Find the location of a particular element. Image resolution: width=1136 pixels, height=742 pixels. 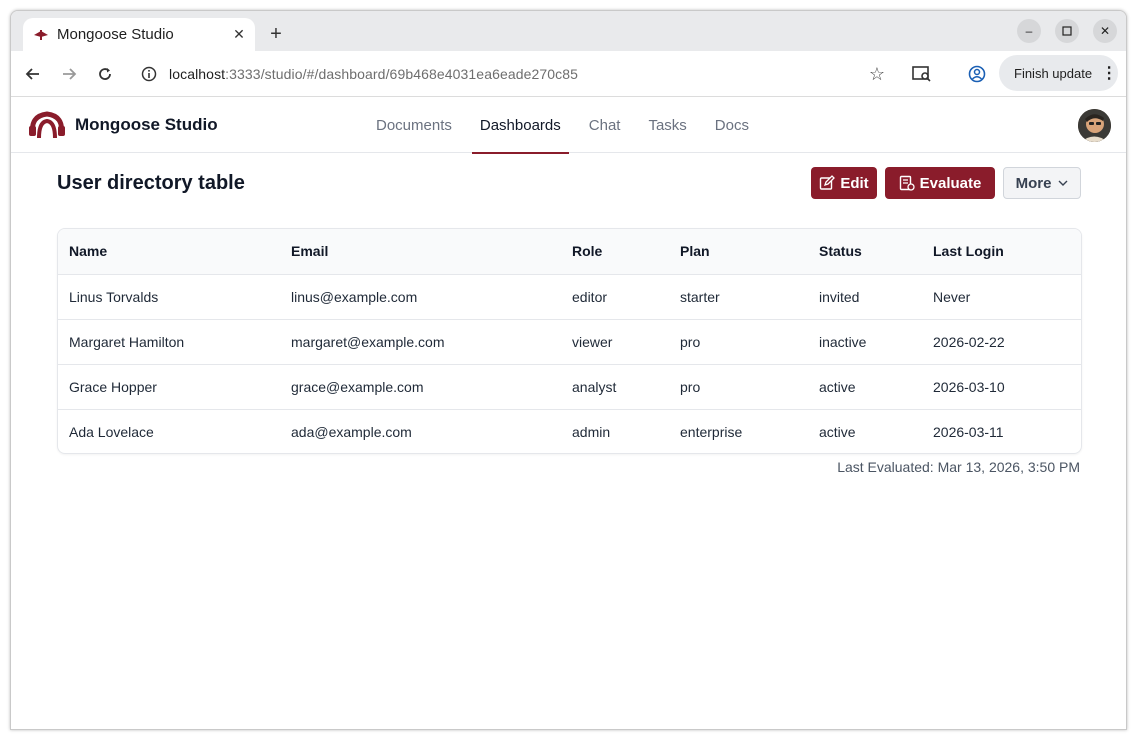

main-nav: Documents Dashboards Chat Tasks Docs is located at coordinates (566, 126).